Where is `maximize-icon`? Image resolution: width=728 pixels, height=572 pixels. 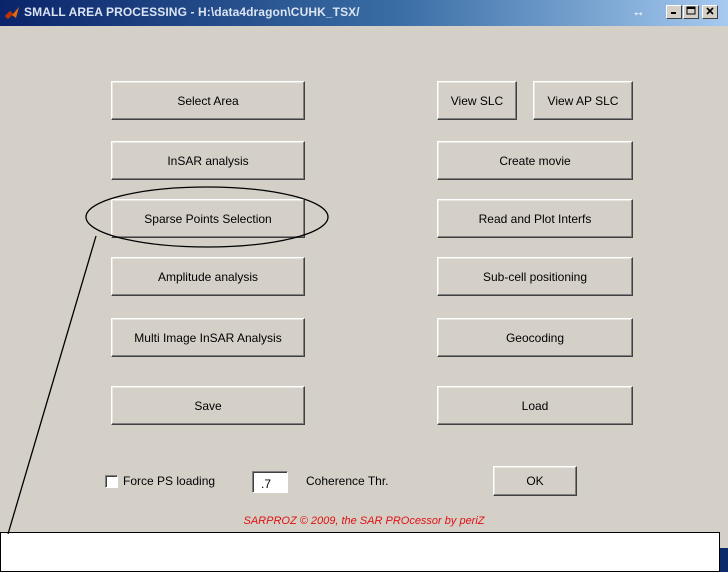 maximize-icon is located at coordinates (691, 10).